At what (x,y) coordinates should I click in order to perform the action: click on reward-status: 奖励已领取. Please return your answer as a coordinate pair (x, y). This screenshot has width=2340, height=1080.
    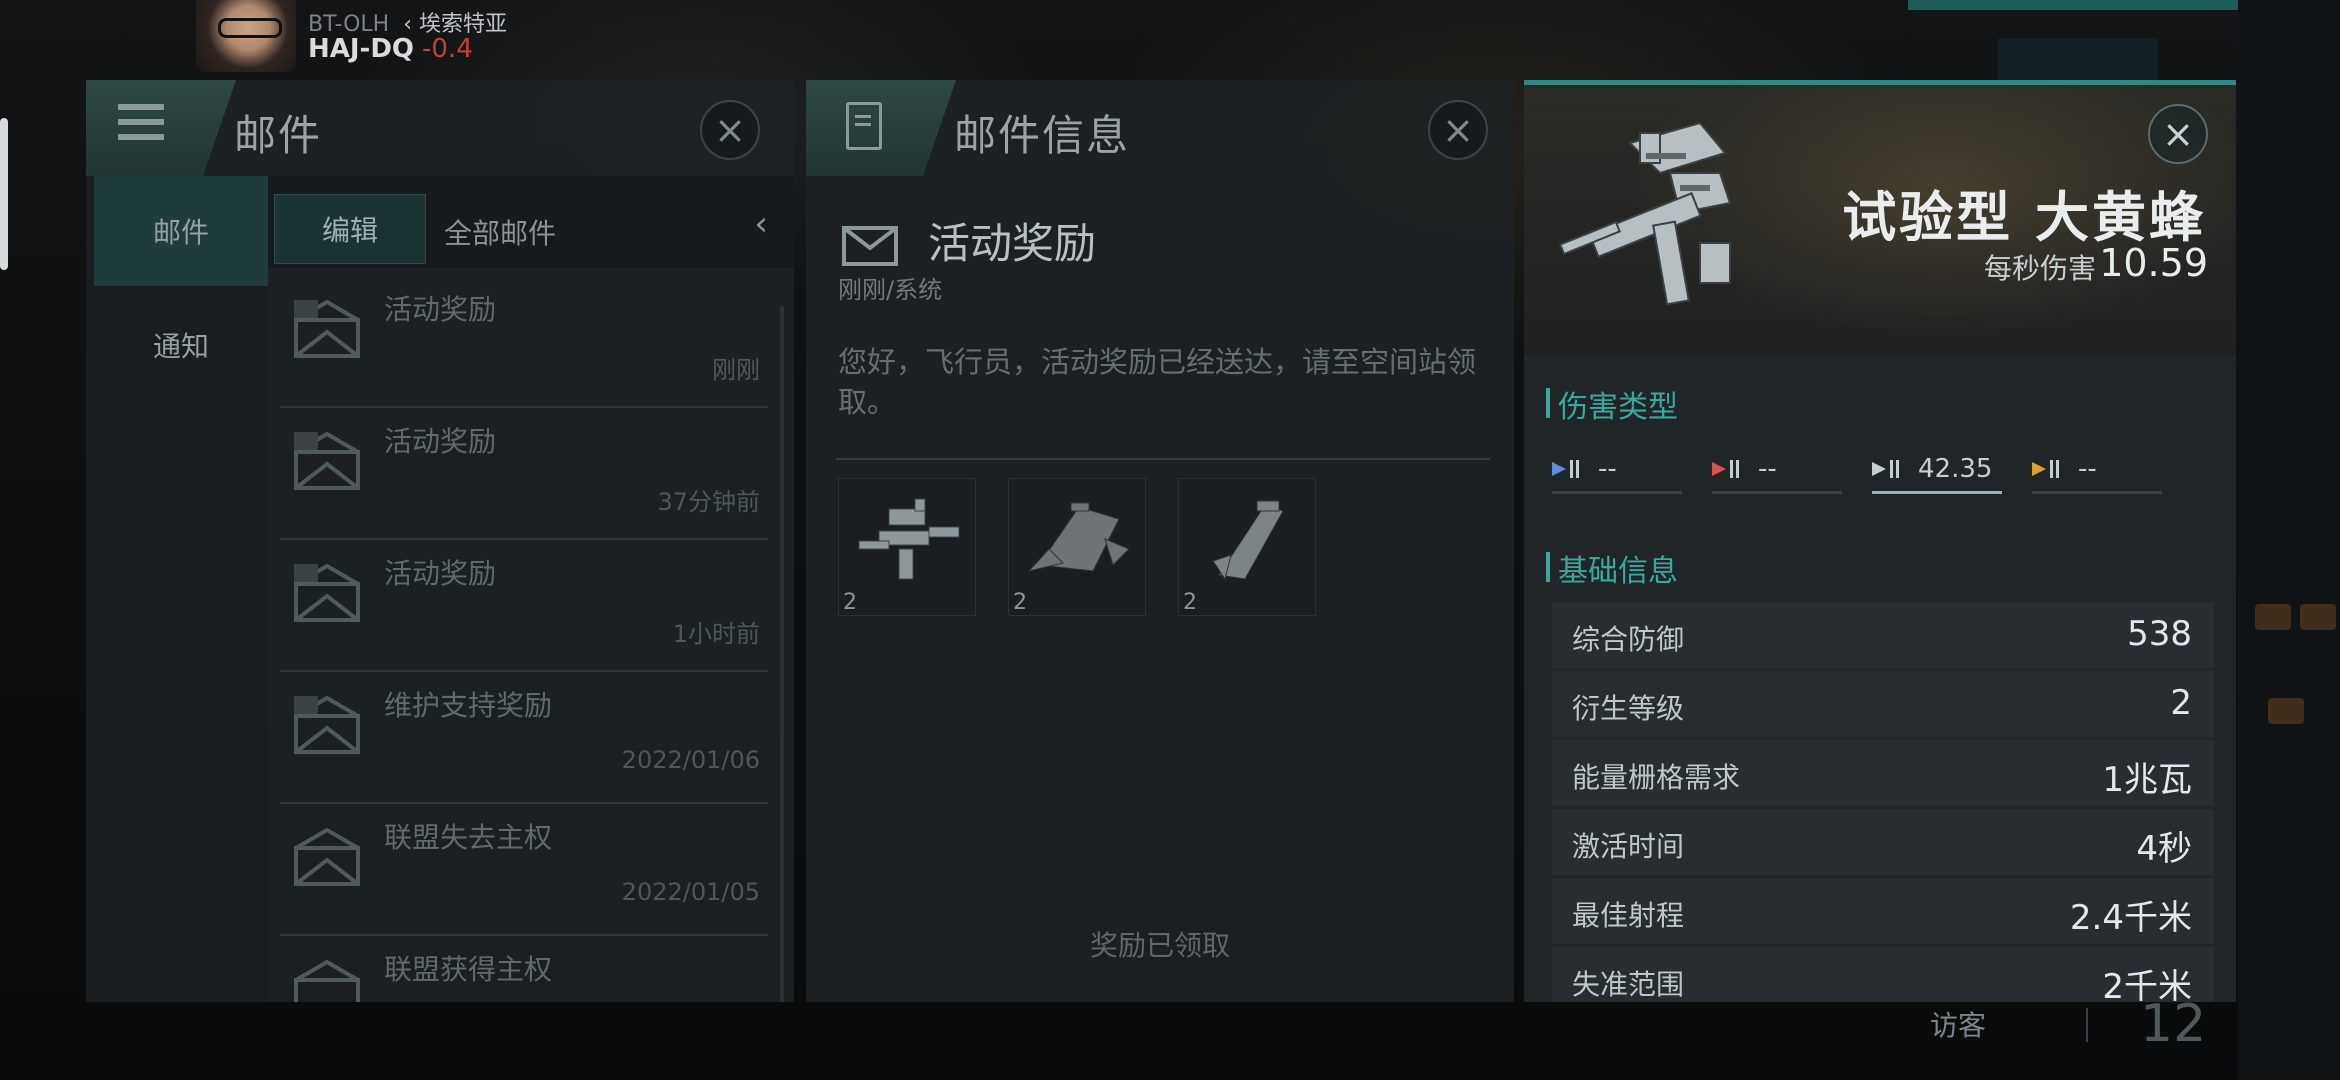
    Looking at the image, I should click on (1159, 945).